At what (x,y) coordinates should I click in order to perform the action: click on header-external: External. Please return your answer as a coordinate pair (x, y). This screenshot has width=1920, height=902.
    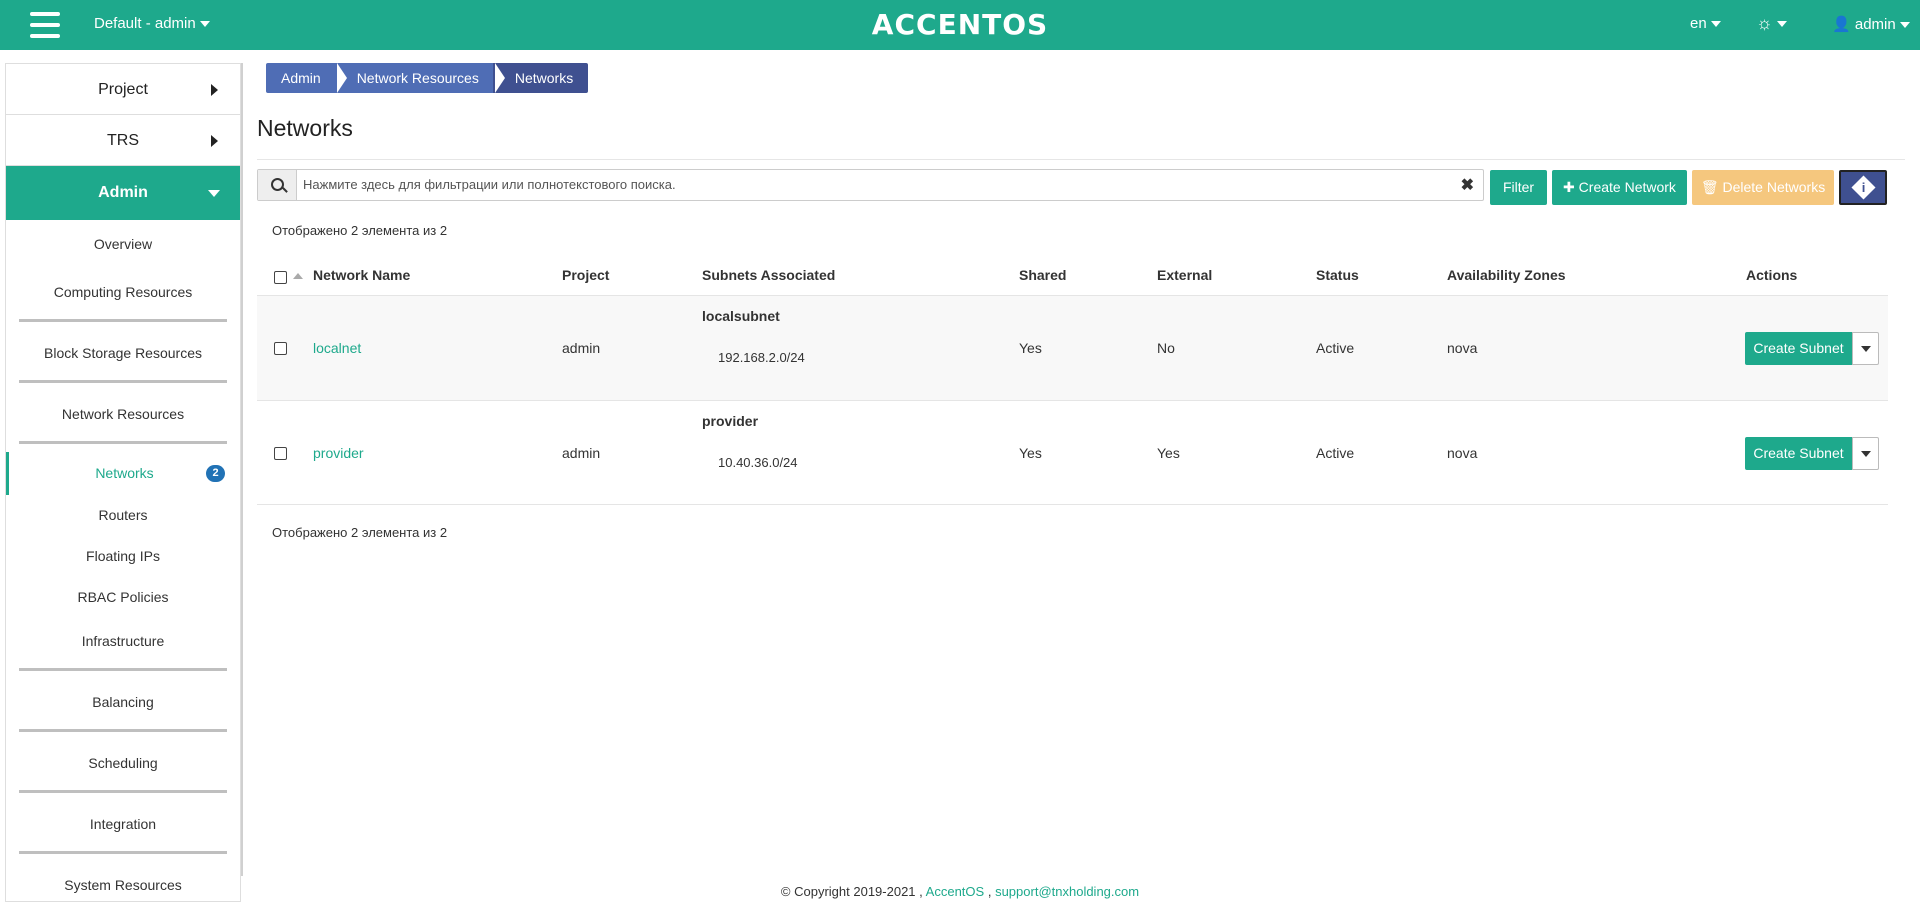
    Looking at the image, I should click on (1184, 275).